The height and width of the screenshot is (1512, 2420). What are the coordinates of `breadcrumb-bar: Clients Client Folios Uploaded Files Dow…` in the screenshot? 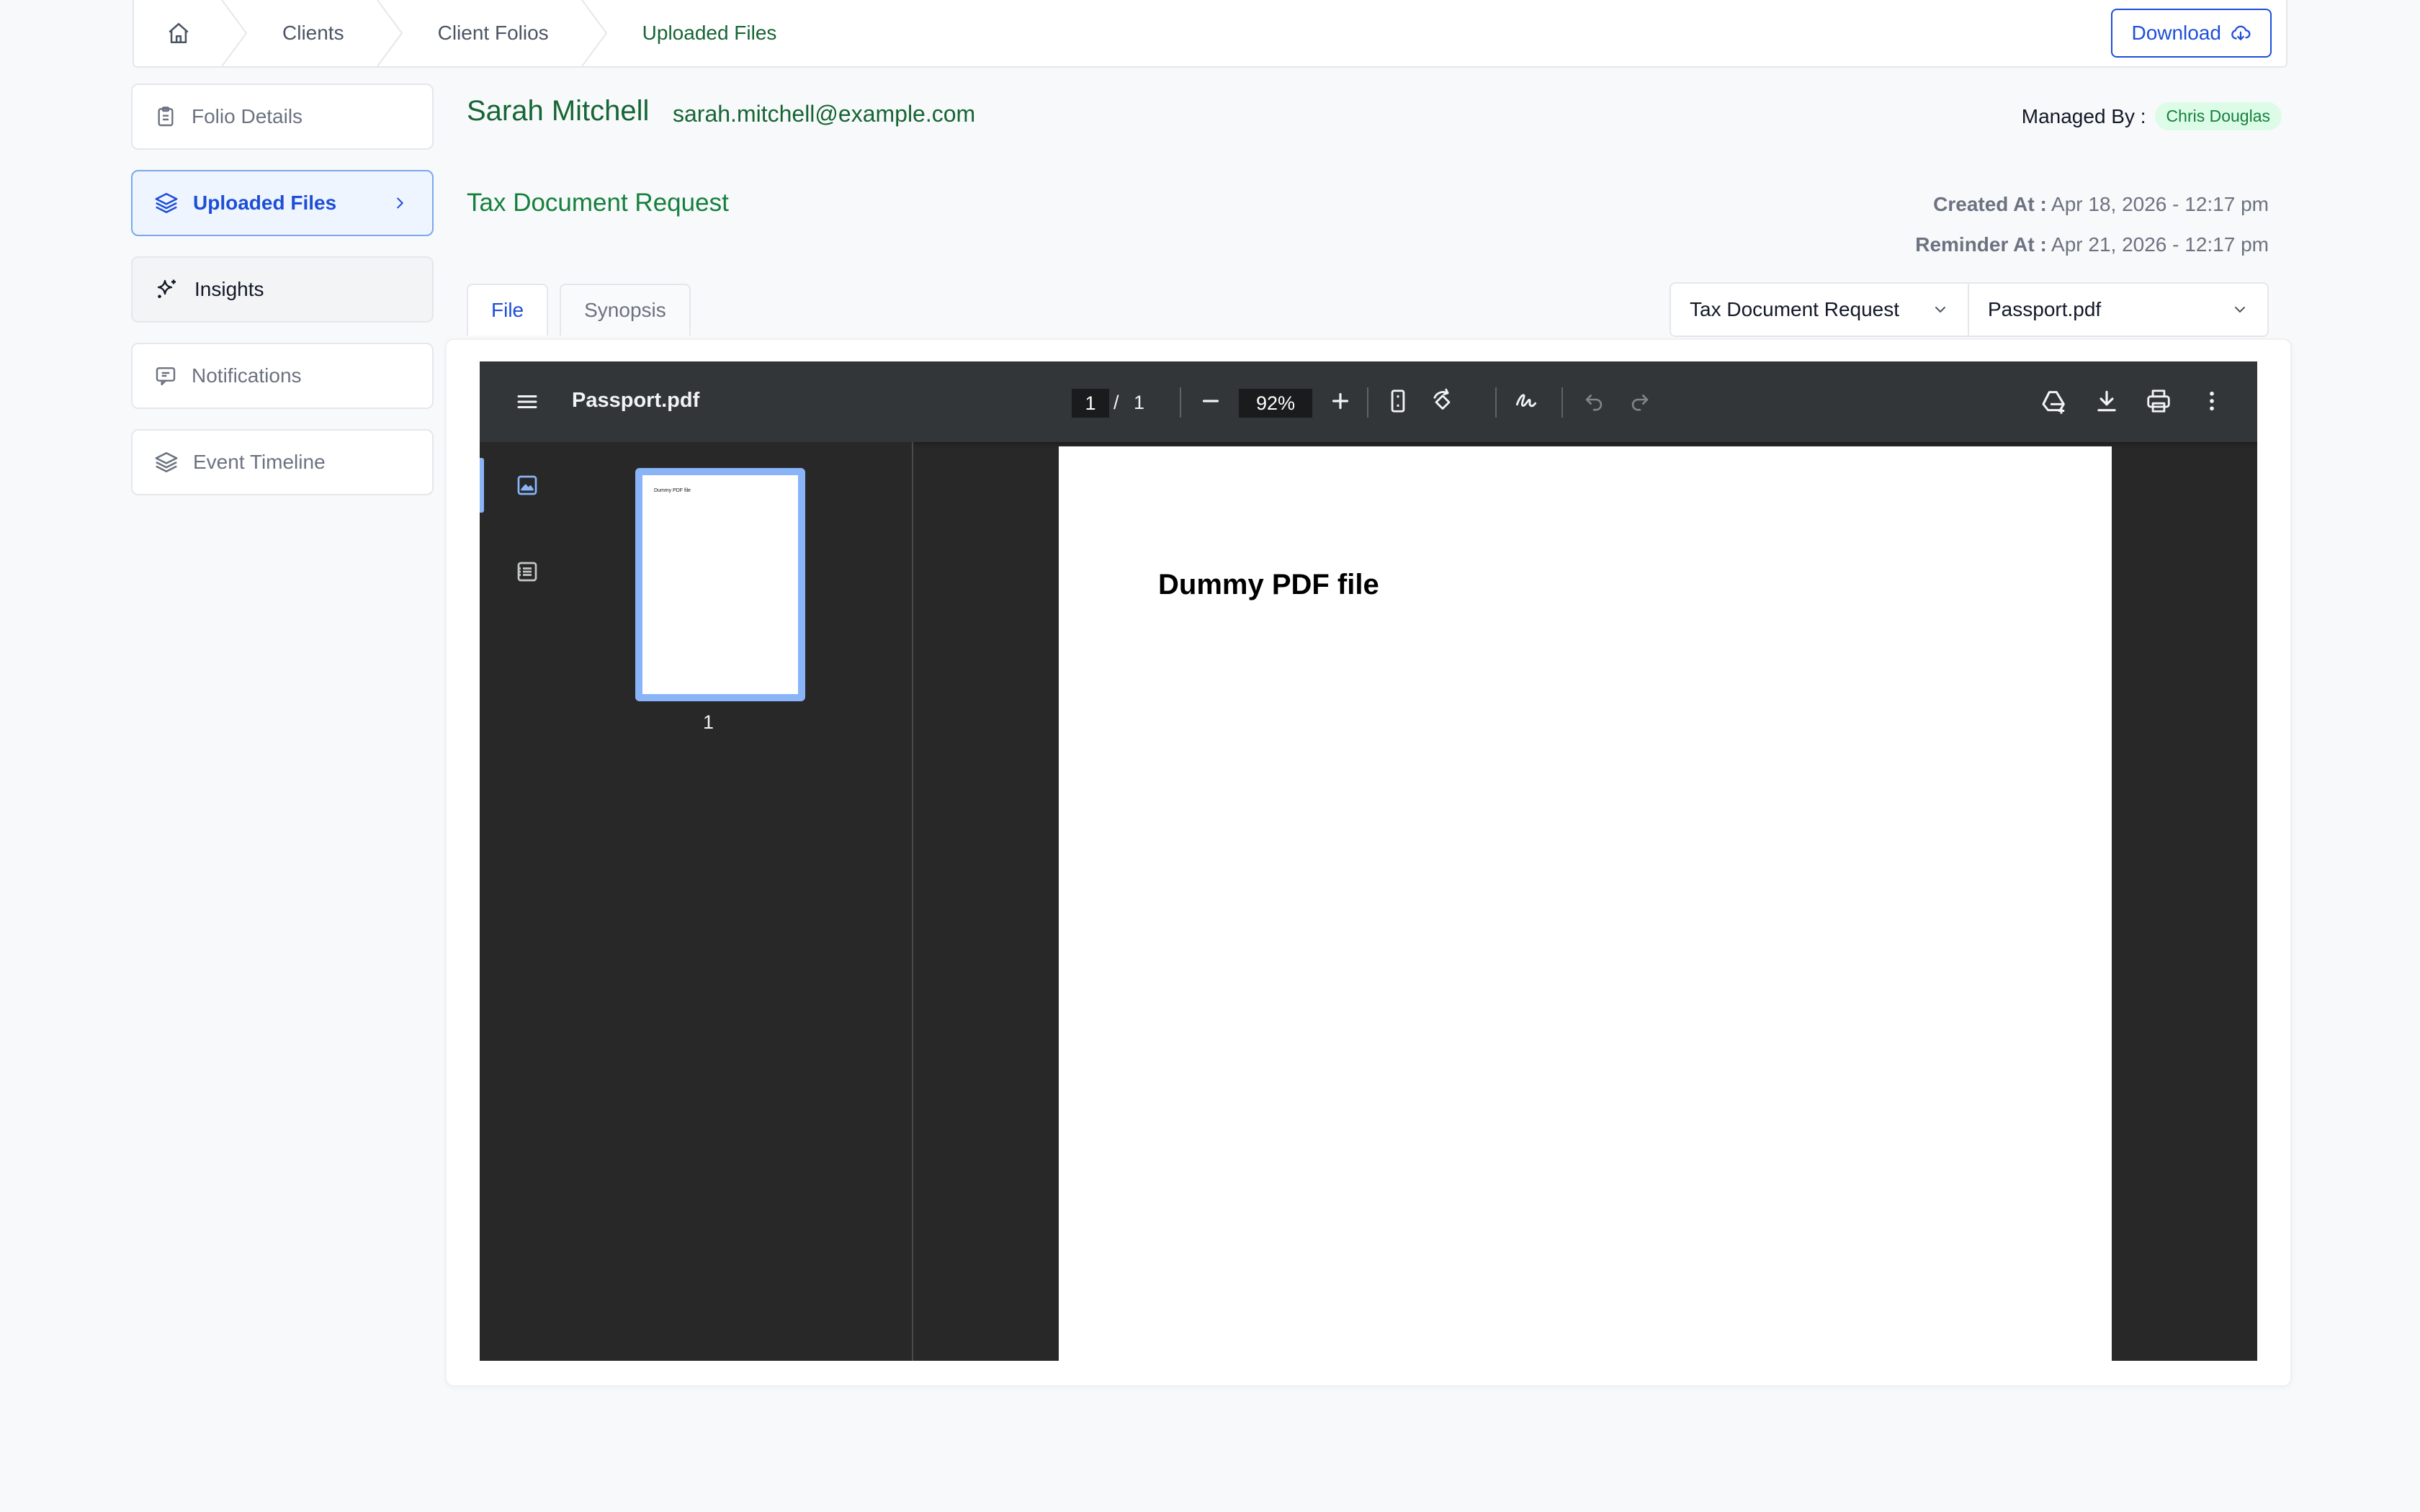 It's located at (1210, 34).